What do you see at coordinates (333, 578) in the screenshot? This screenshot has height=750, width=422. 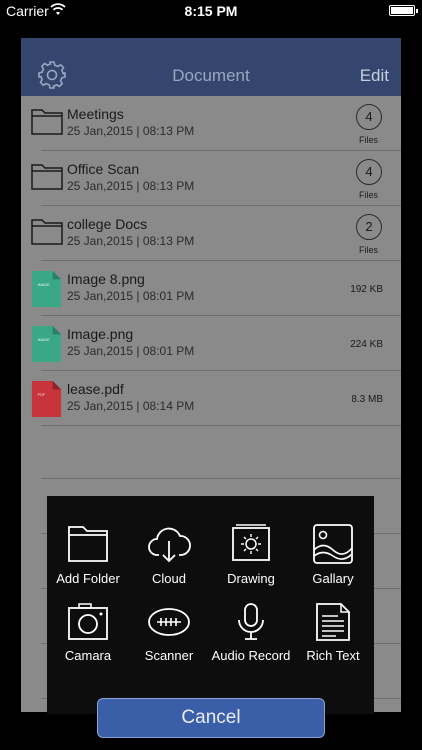 I see `action-label: Gallary` at bounding box center [333, 578].